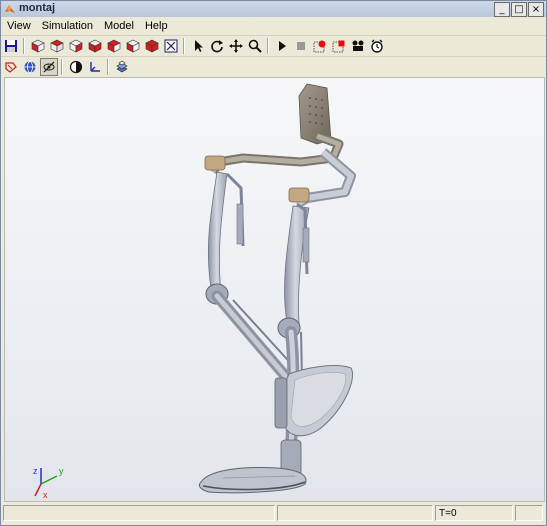 Image resolution: width=547 pixels, height=526 pixels. I want to click on display-mode-button, so click(11, 67).